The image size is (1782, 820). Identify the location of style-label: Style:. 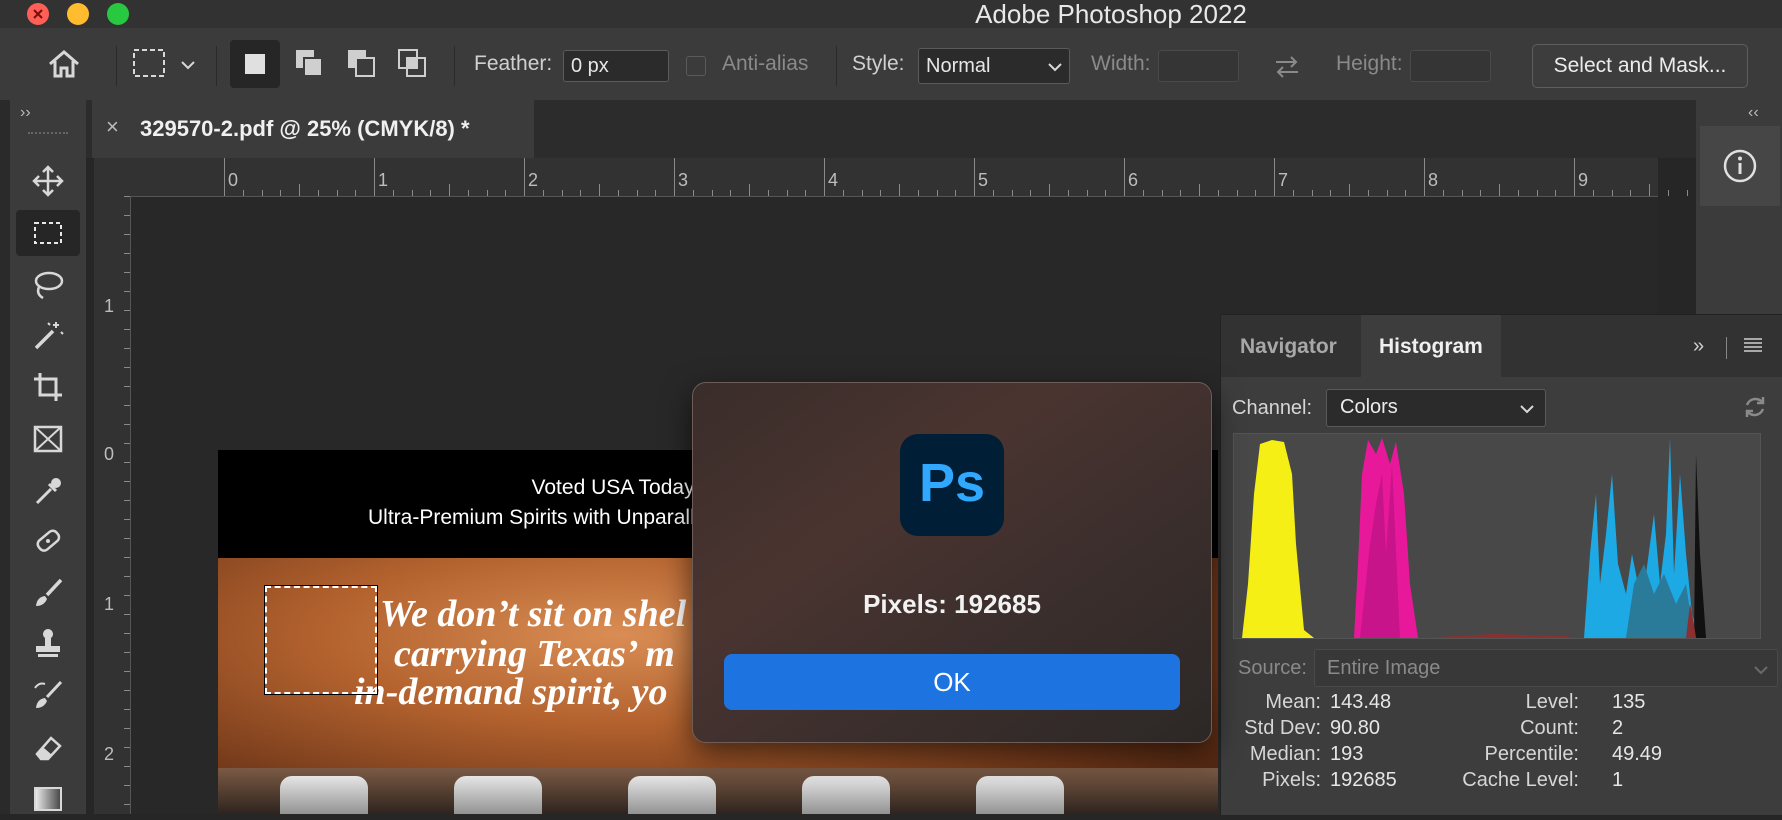
(878, 63).